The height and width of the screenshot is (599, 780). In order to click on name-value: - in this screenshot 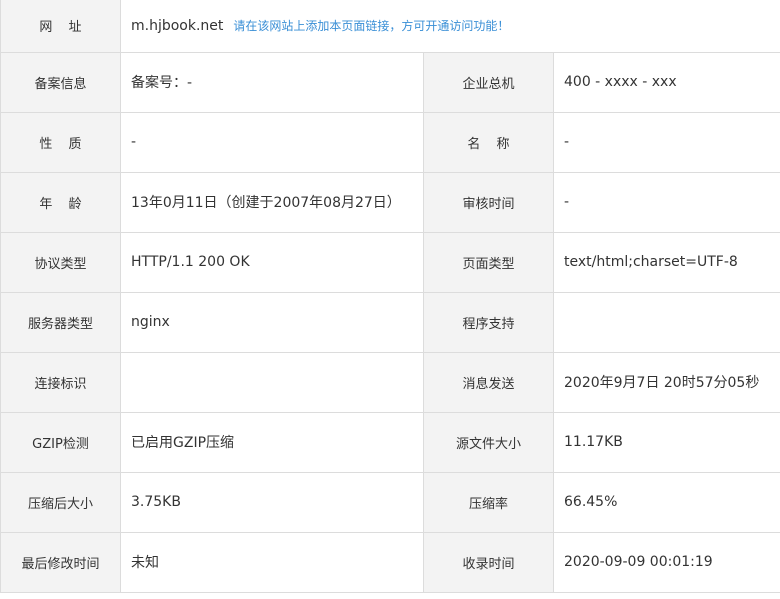, I will do `click(666, 142)`.